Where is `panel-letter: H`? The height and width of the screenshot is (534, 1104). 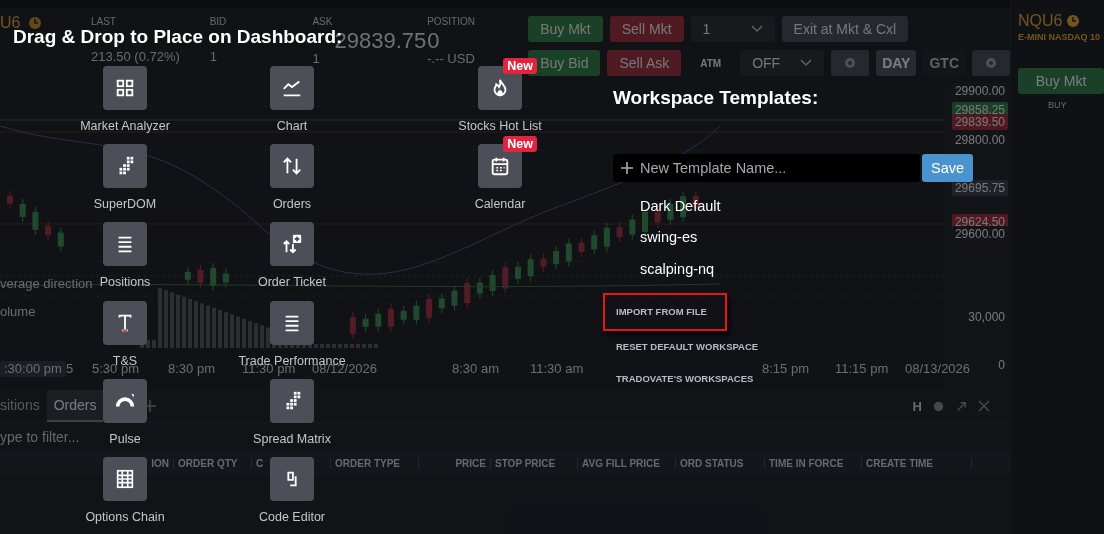
panel-letter: H is located at coordinates (917, 406).